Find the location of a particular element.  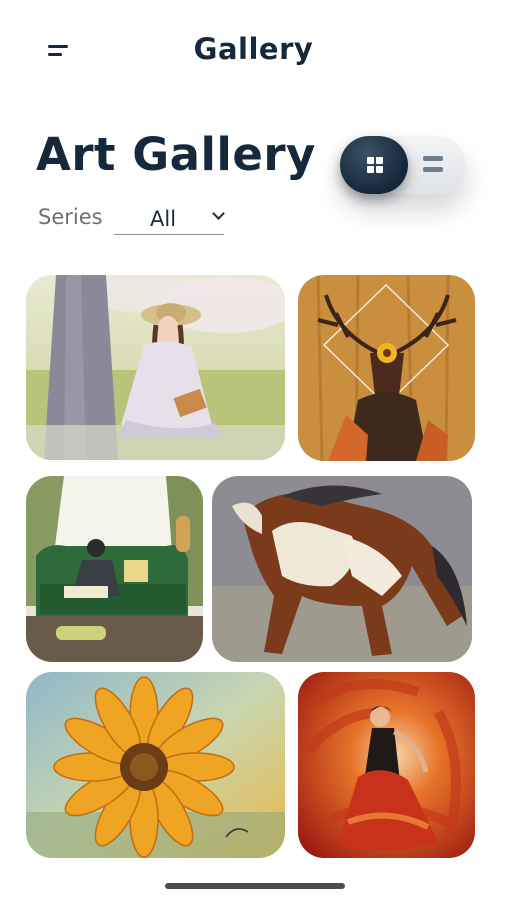

artwork-card-horse is located at coordinates (342, 569).